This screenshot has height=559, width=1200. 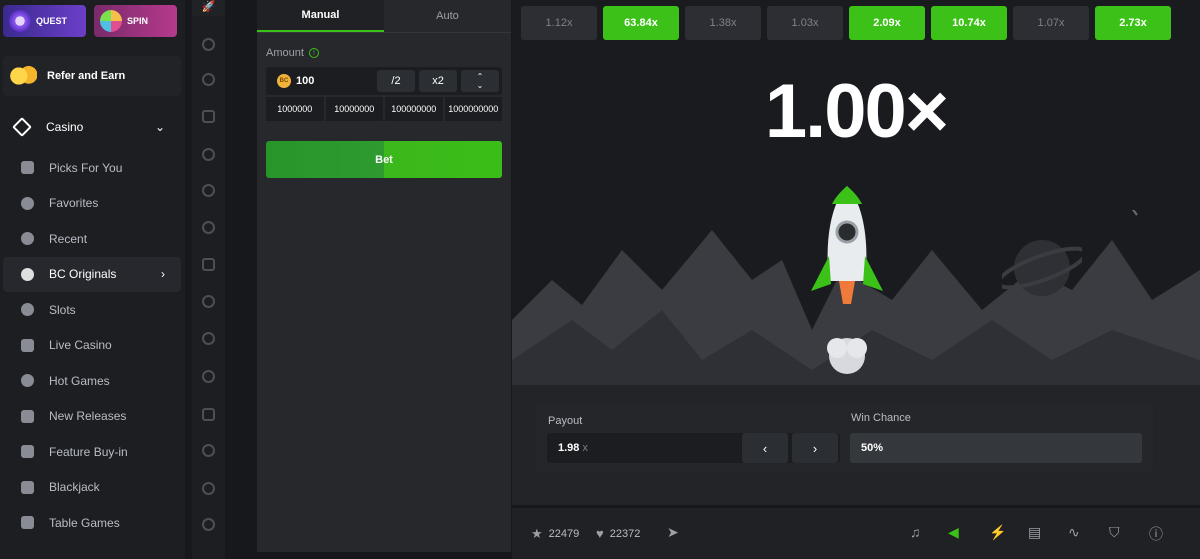 I want to click on table-icon, so click(x=27, y=523).